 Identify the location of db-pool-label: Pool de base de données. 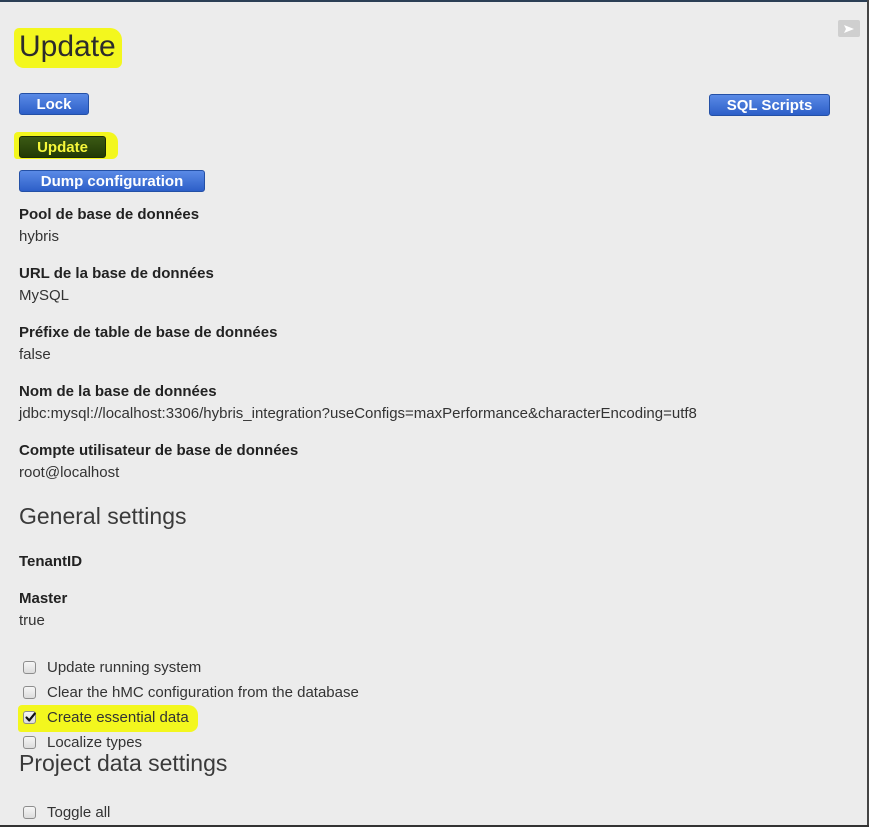
(109, 214).